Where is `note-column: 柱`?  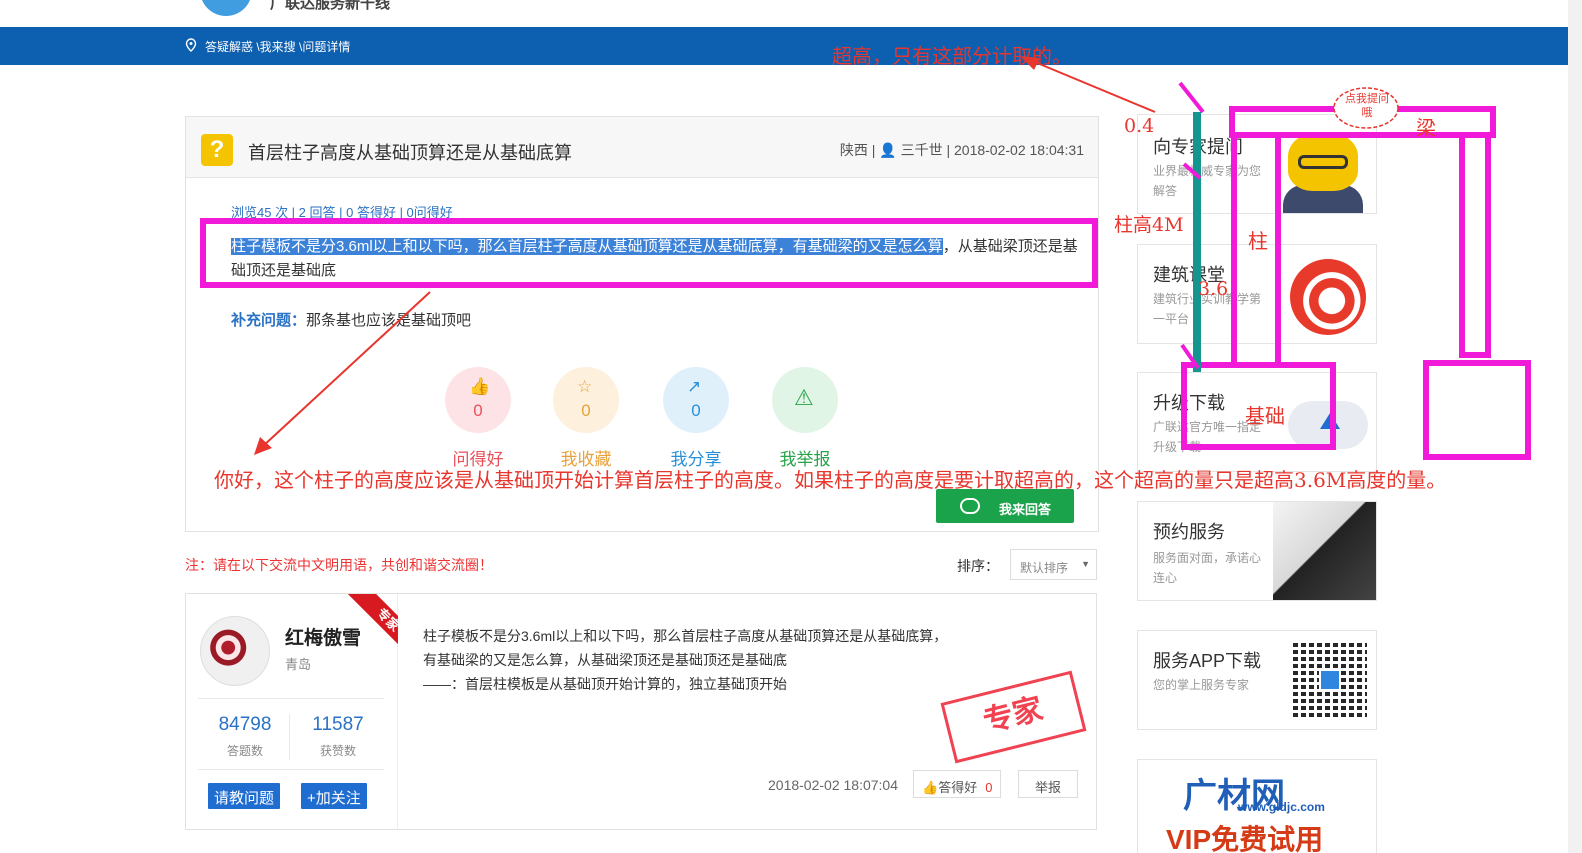
note-column: 柱 is located at coordinates (1258, 241).